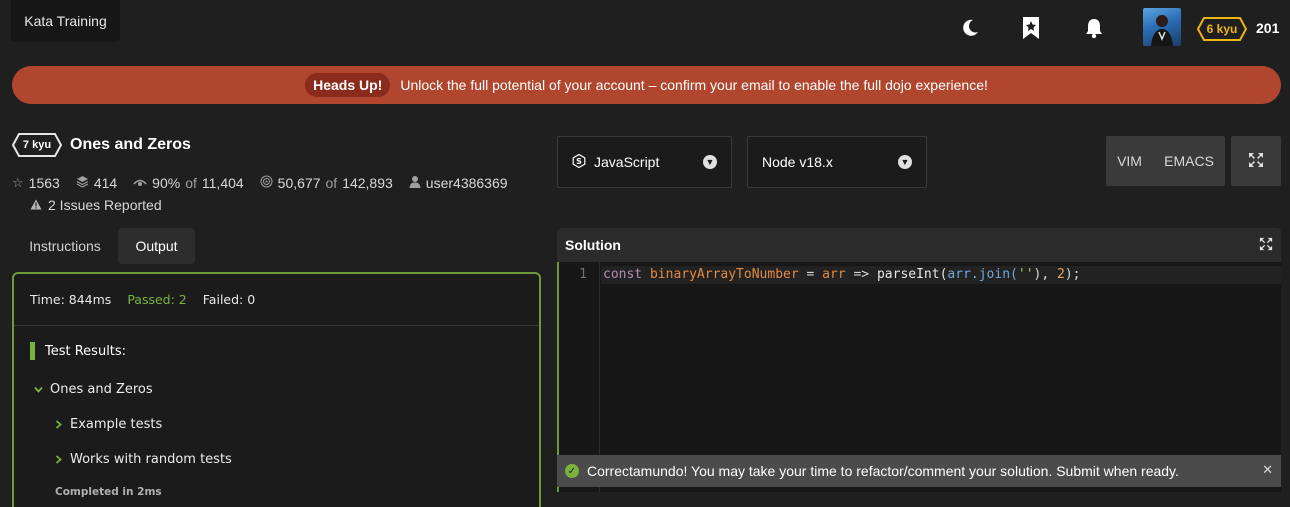 The image size is (1290, 507). What do you see at coordinates (1162, 27) in the screenshot?
I see `user-avatar` at bounding box center [1162, 27].